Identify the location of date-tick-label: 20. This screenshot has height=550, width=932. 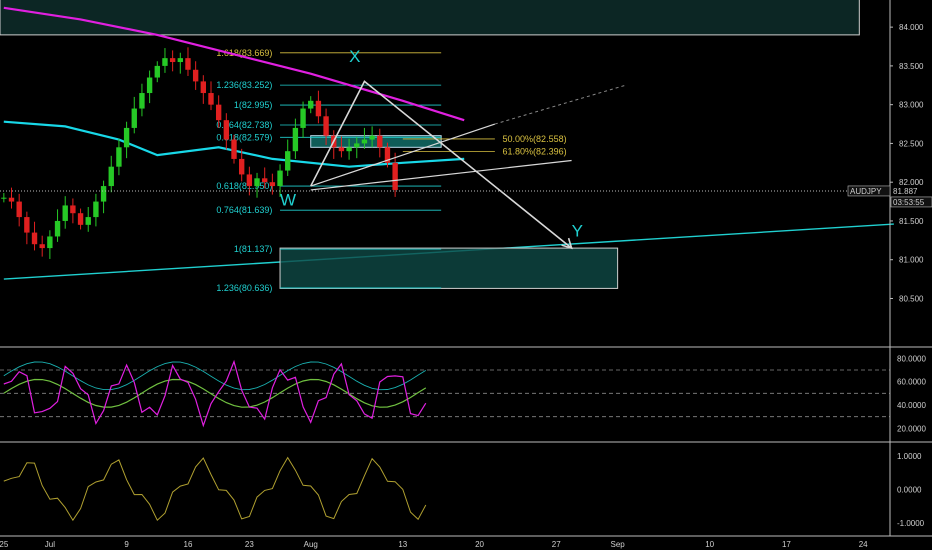
(479, 544).